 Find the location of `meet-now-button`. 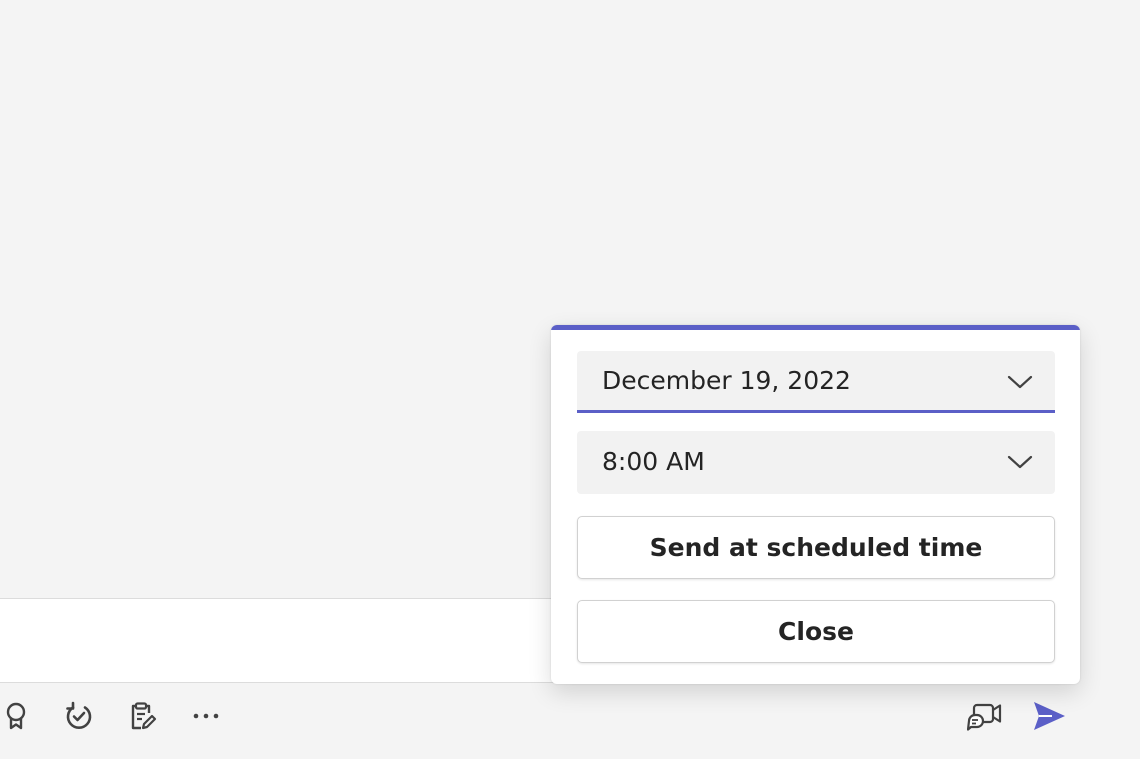

meet-now-button is located at coordinates (985, 716).